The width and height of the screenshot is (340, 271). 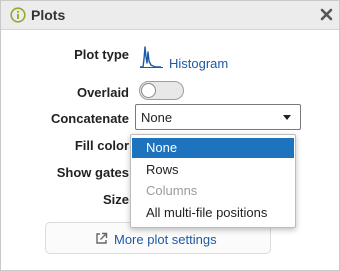 I want to click on overlaid-label: Overlaid, so click(x=102, y=92).